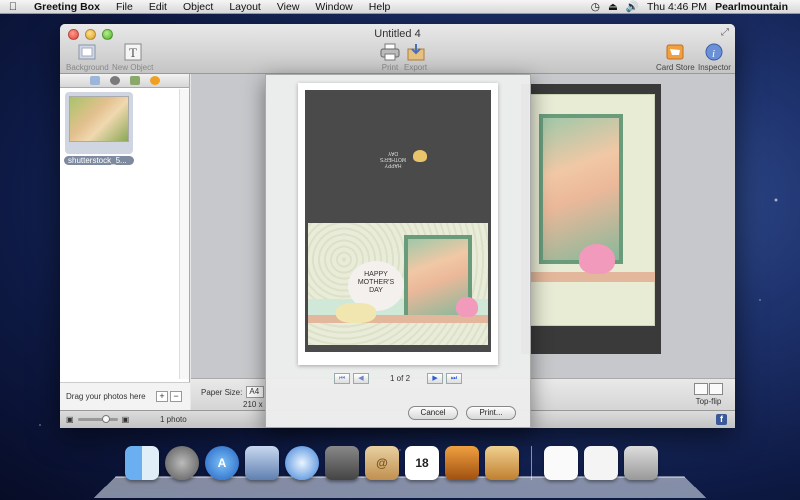 The image size is (800, 500). What do you see at coordinates (721, 419) in the screenshot?
I see `facebook-icon: f` at bounding box center [721, 419].